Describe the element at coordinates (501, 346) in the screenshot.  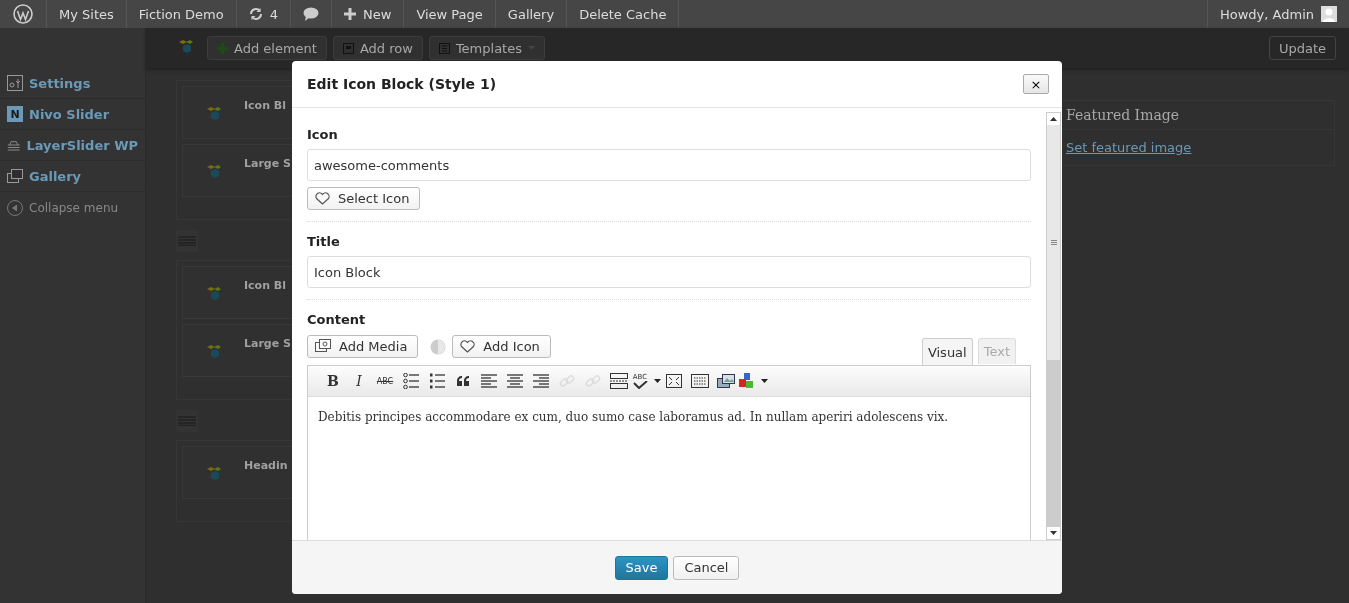
I see `add-icon-button: Add Icon` at that location.